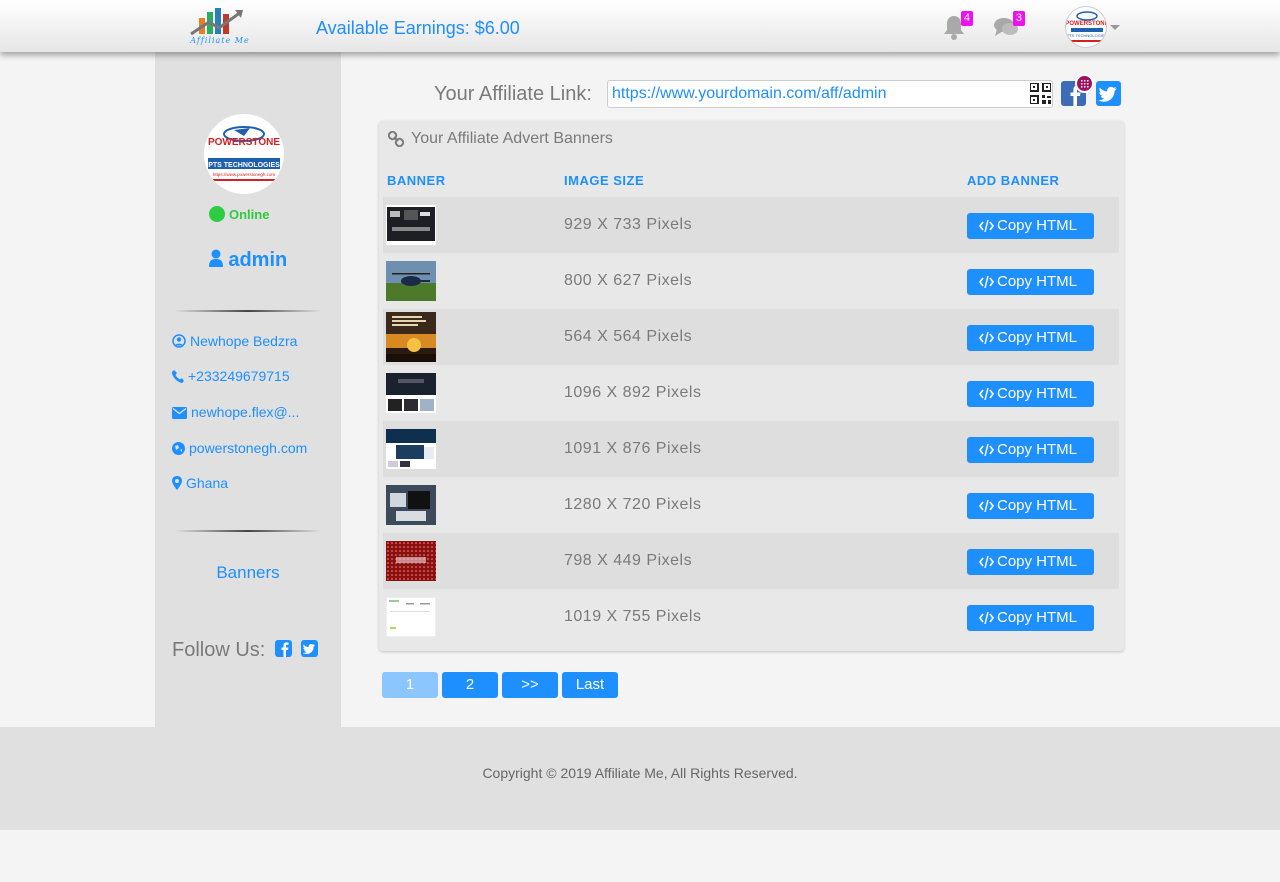 Image resolution: width=1280 pixels, height=882 pixels. Describe the element at coordinates (628, 336) in the screenshot. I see `image-size: 564 X 564 Pixels` at that location.